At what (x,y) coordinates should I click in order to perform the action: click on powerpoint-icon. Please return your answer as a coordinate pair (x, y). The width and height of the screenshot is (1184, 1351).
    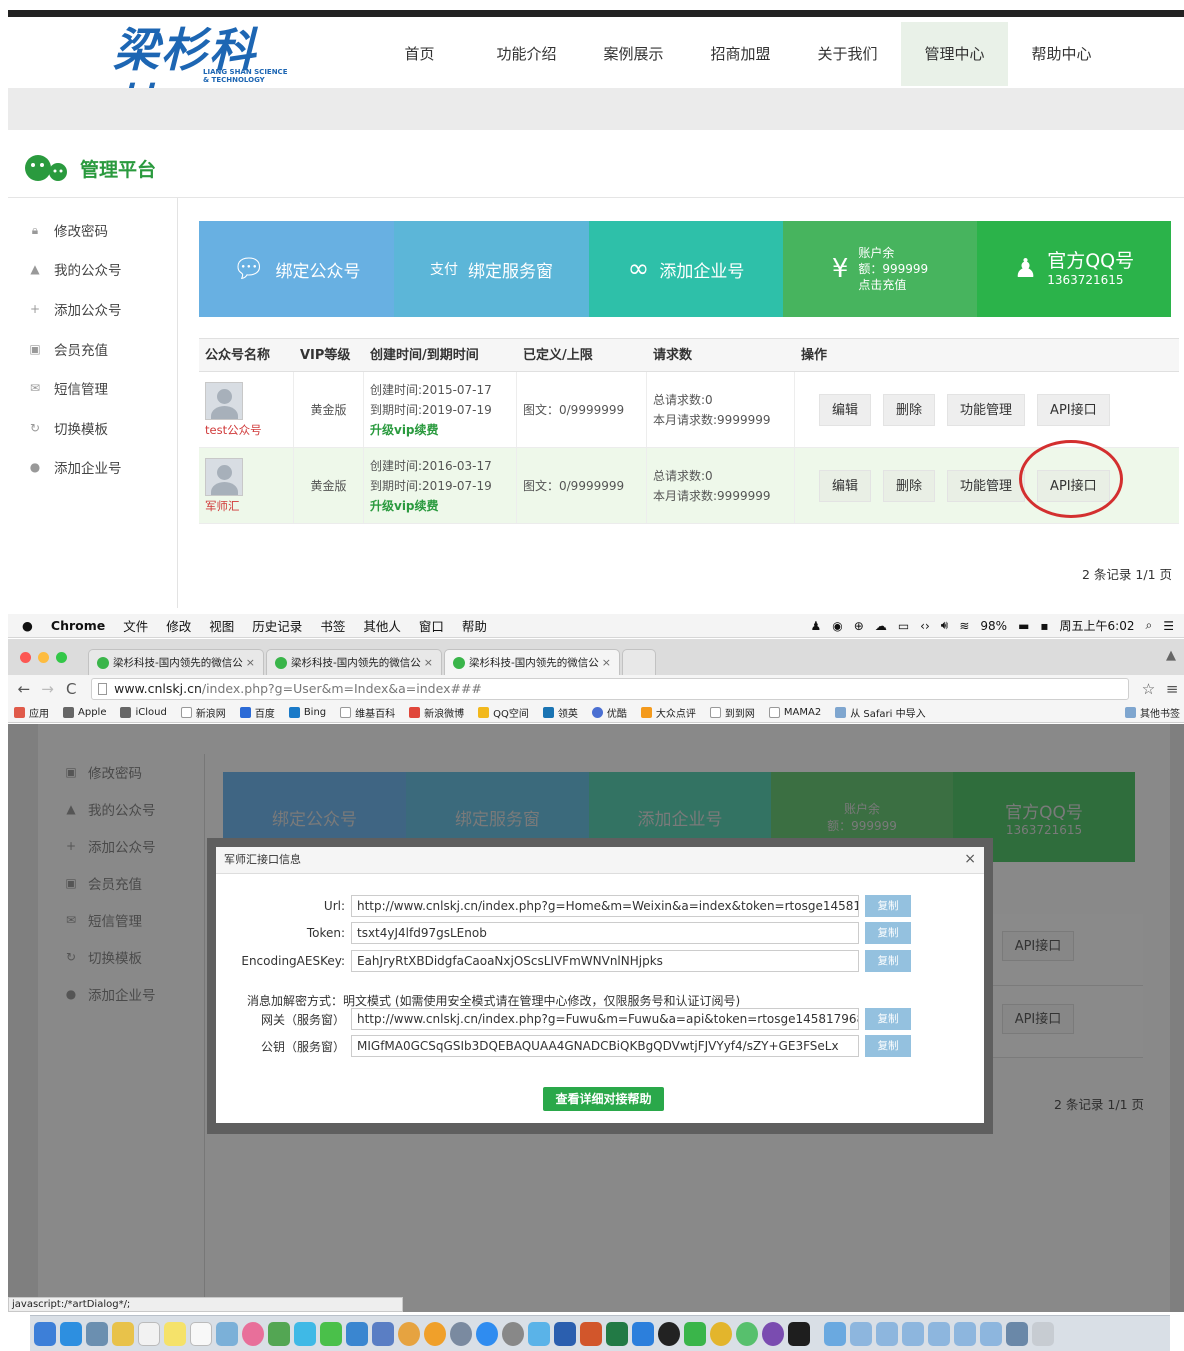
    Looking at the image, I should click on (591, 1333).